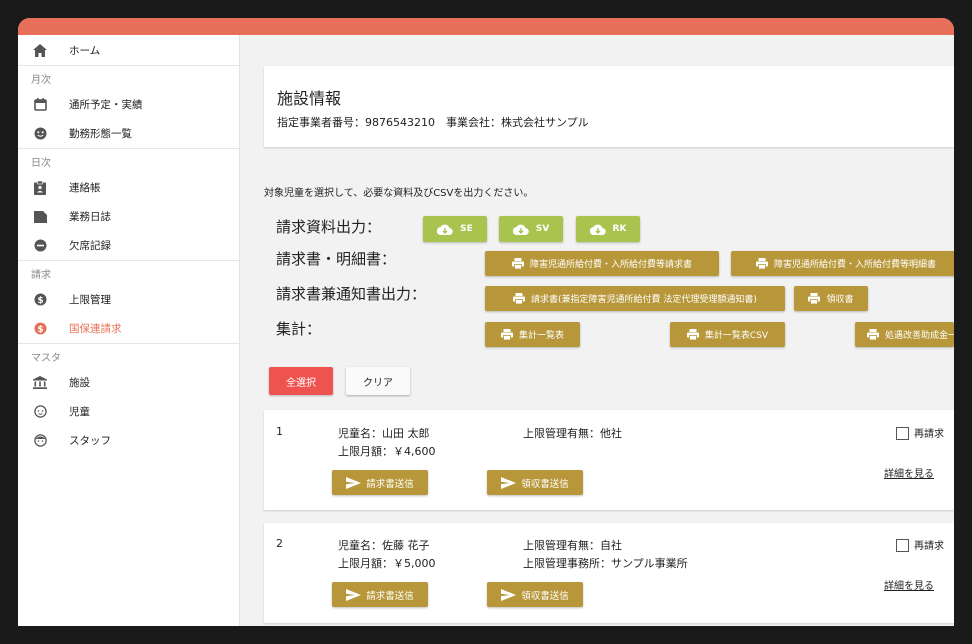  What do you see at coordinates (619, 229) in the screenshot?
I see `button-label: RK` at bounding box center [619, 229].